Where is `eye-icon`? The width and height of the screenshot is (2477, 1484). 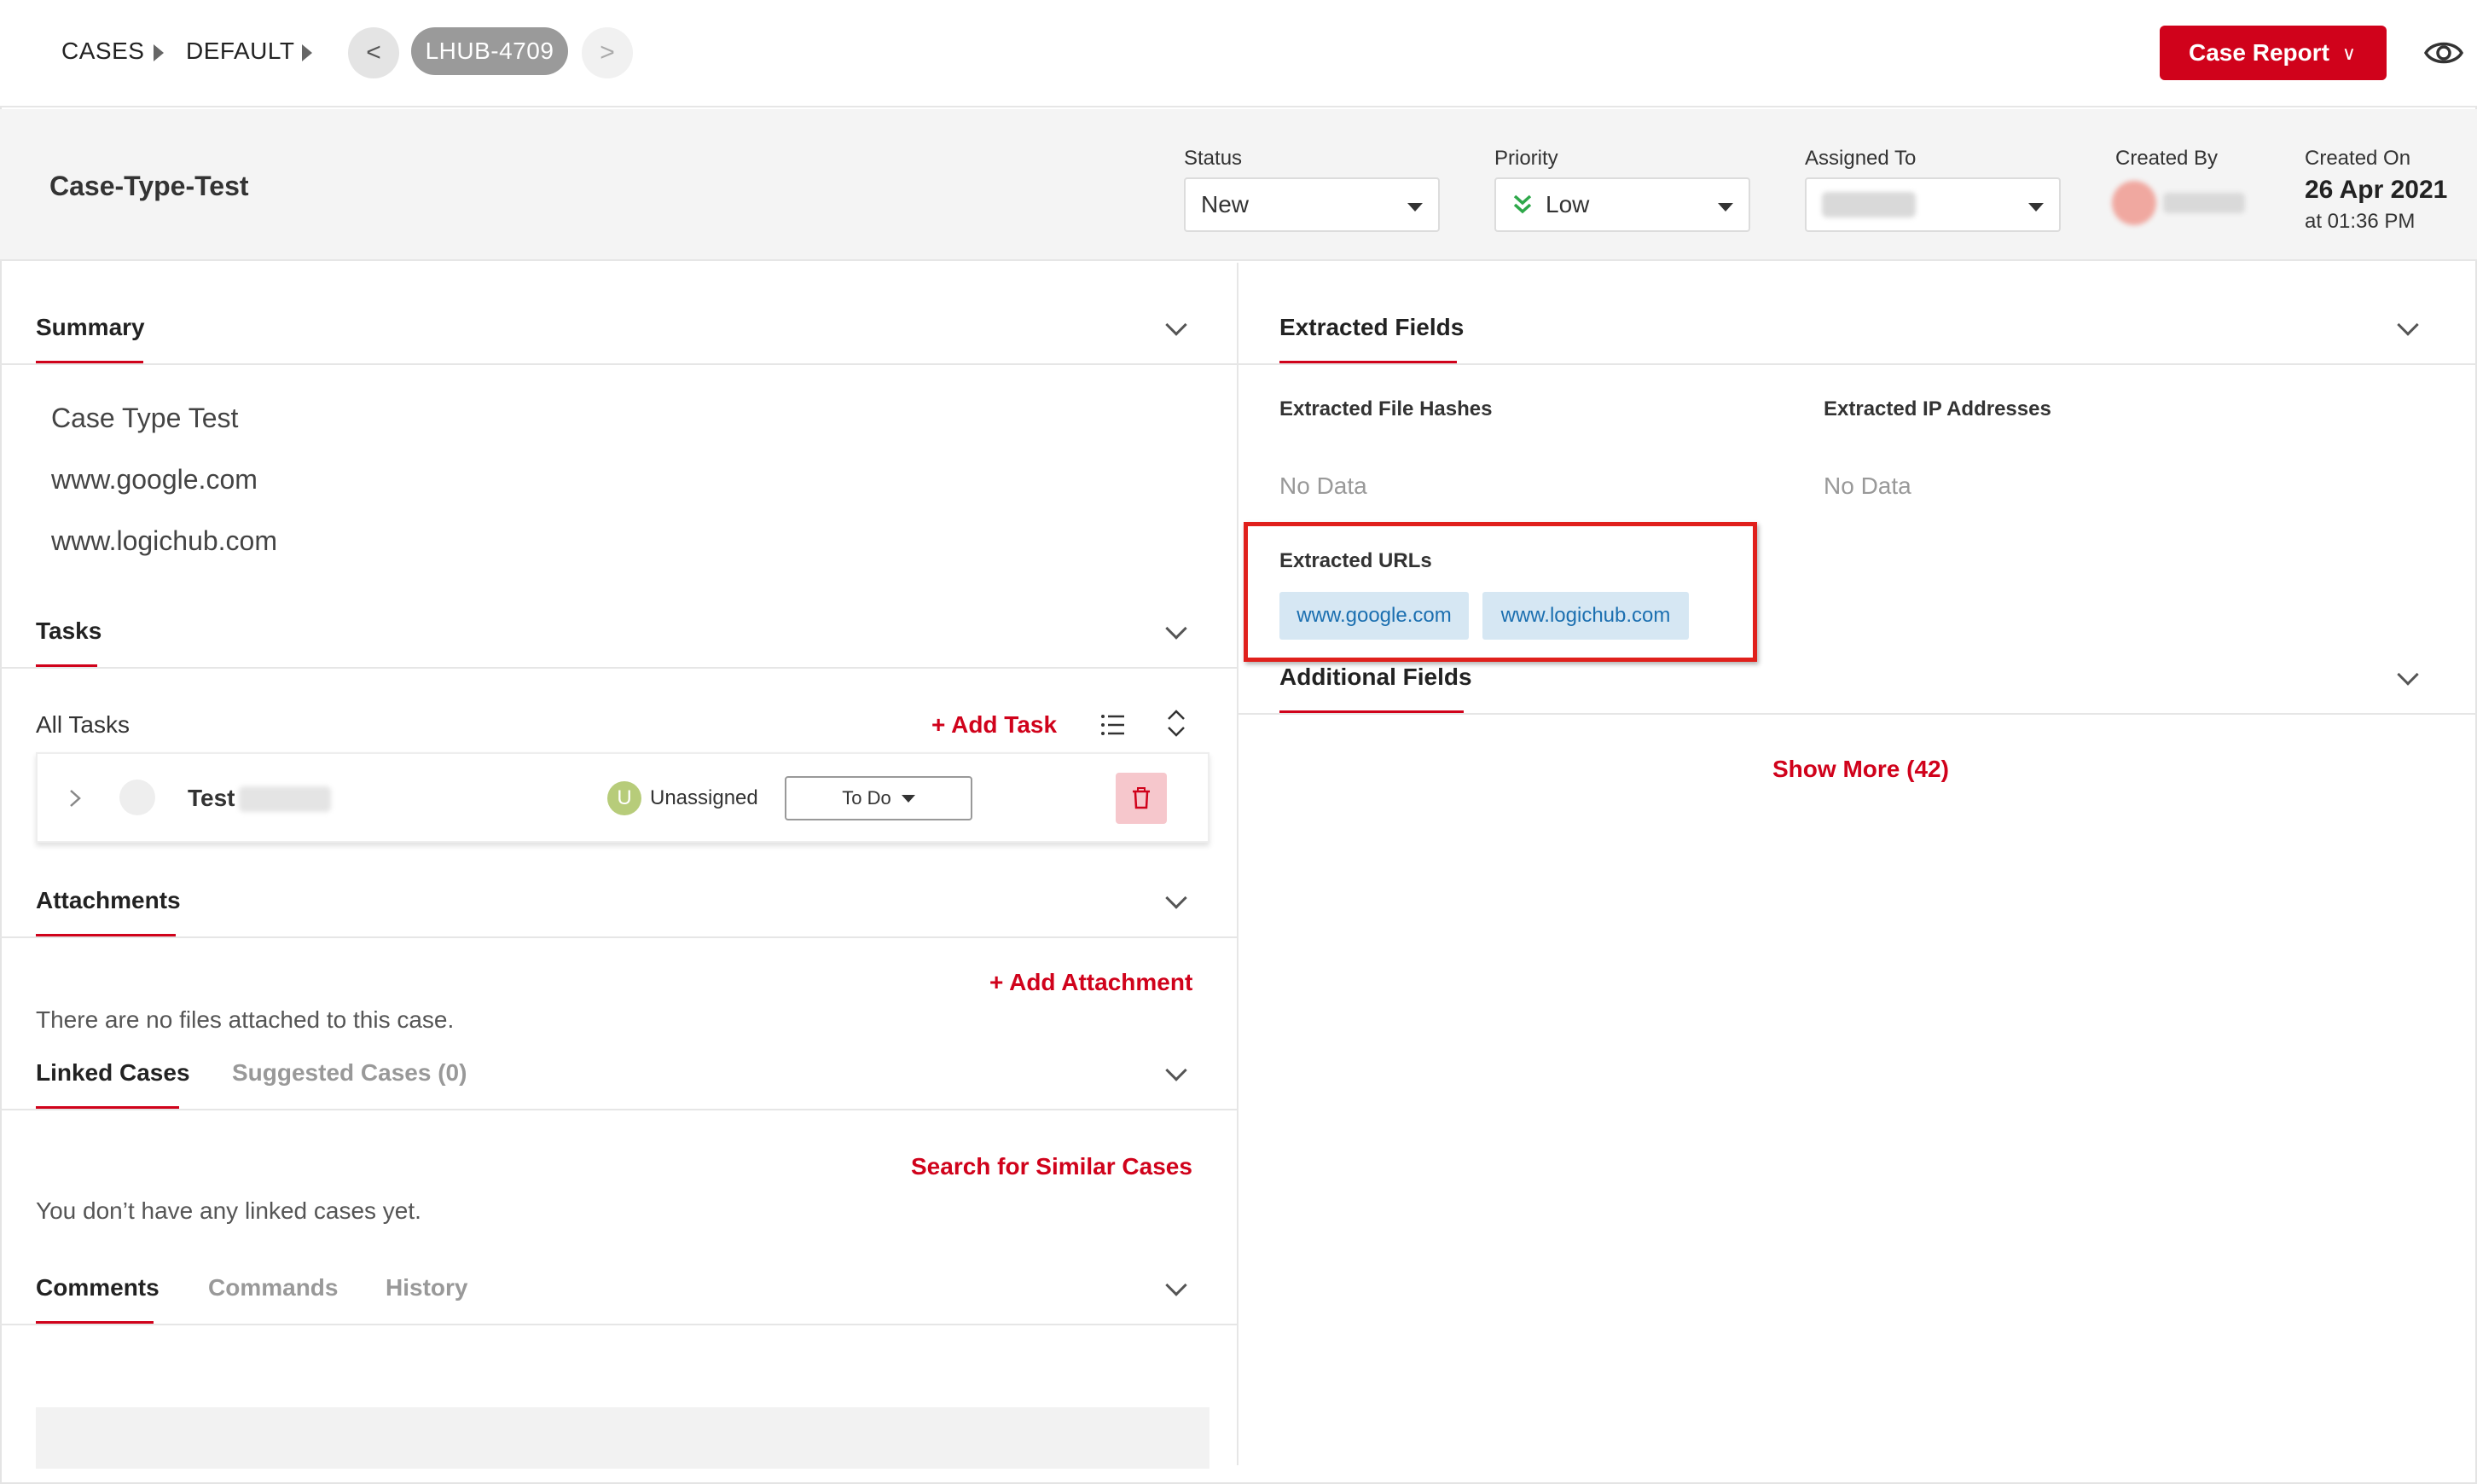
eye-icon is located at coordinates (2443, 53).